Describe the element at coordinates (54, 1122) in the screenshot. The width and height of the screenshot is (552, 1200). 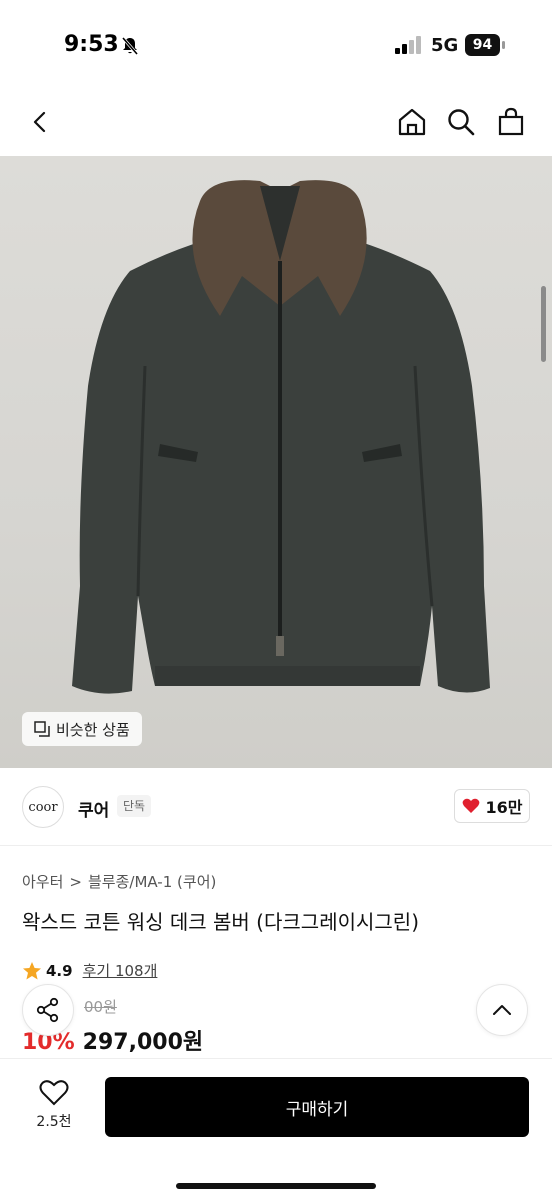
I see `wishlist-count: 2.5천` at that location.